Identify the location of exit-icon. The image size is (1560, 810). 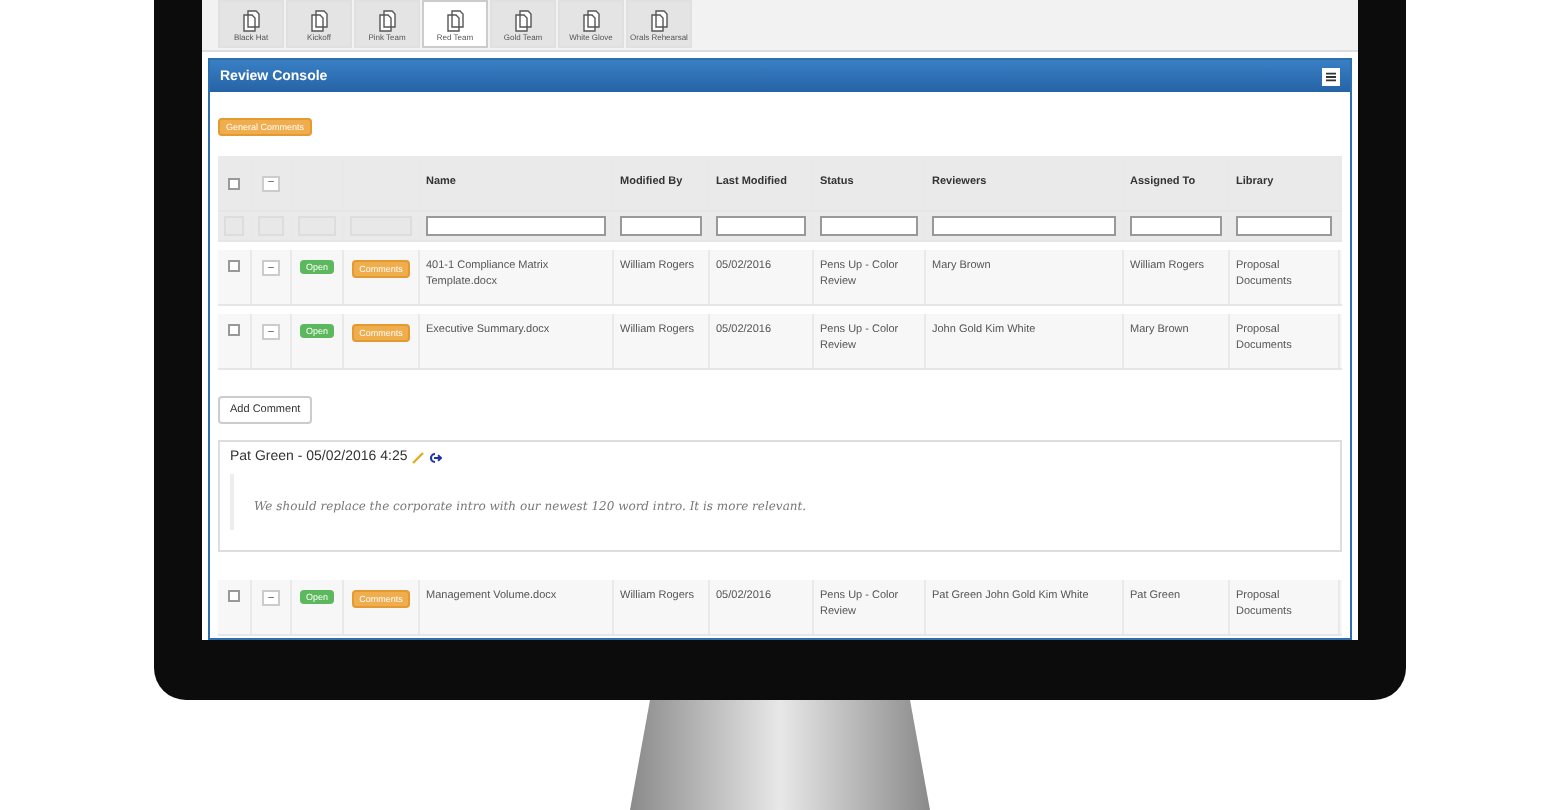
(434, 457).